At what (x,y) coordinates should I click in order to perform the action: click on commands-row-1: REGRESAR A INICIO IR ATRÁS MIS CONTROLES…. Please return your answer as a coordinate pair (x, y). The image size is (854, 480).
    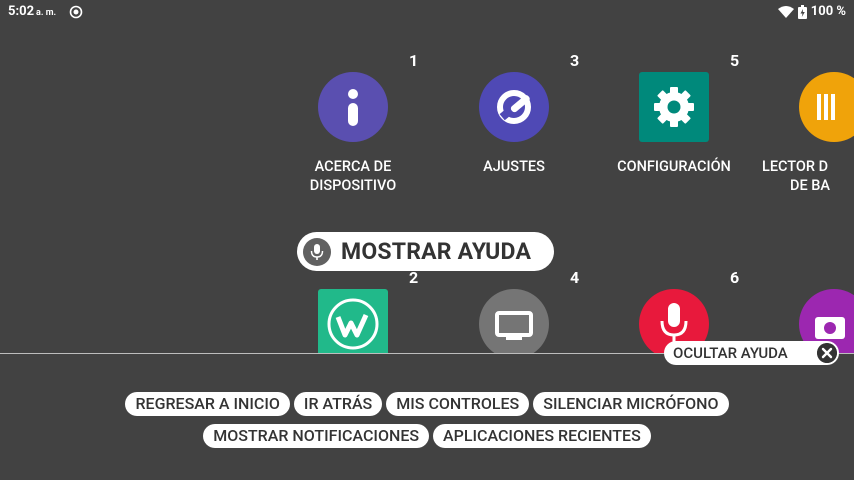
    Looking at the image, I should click on (427, 404).